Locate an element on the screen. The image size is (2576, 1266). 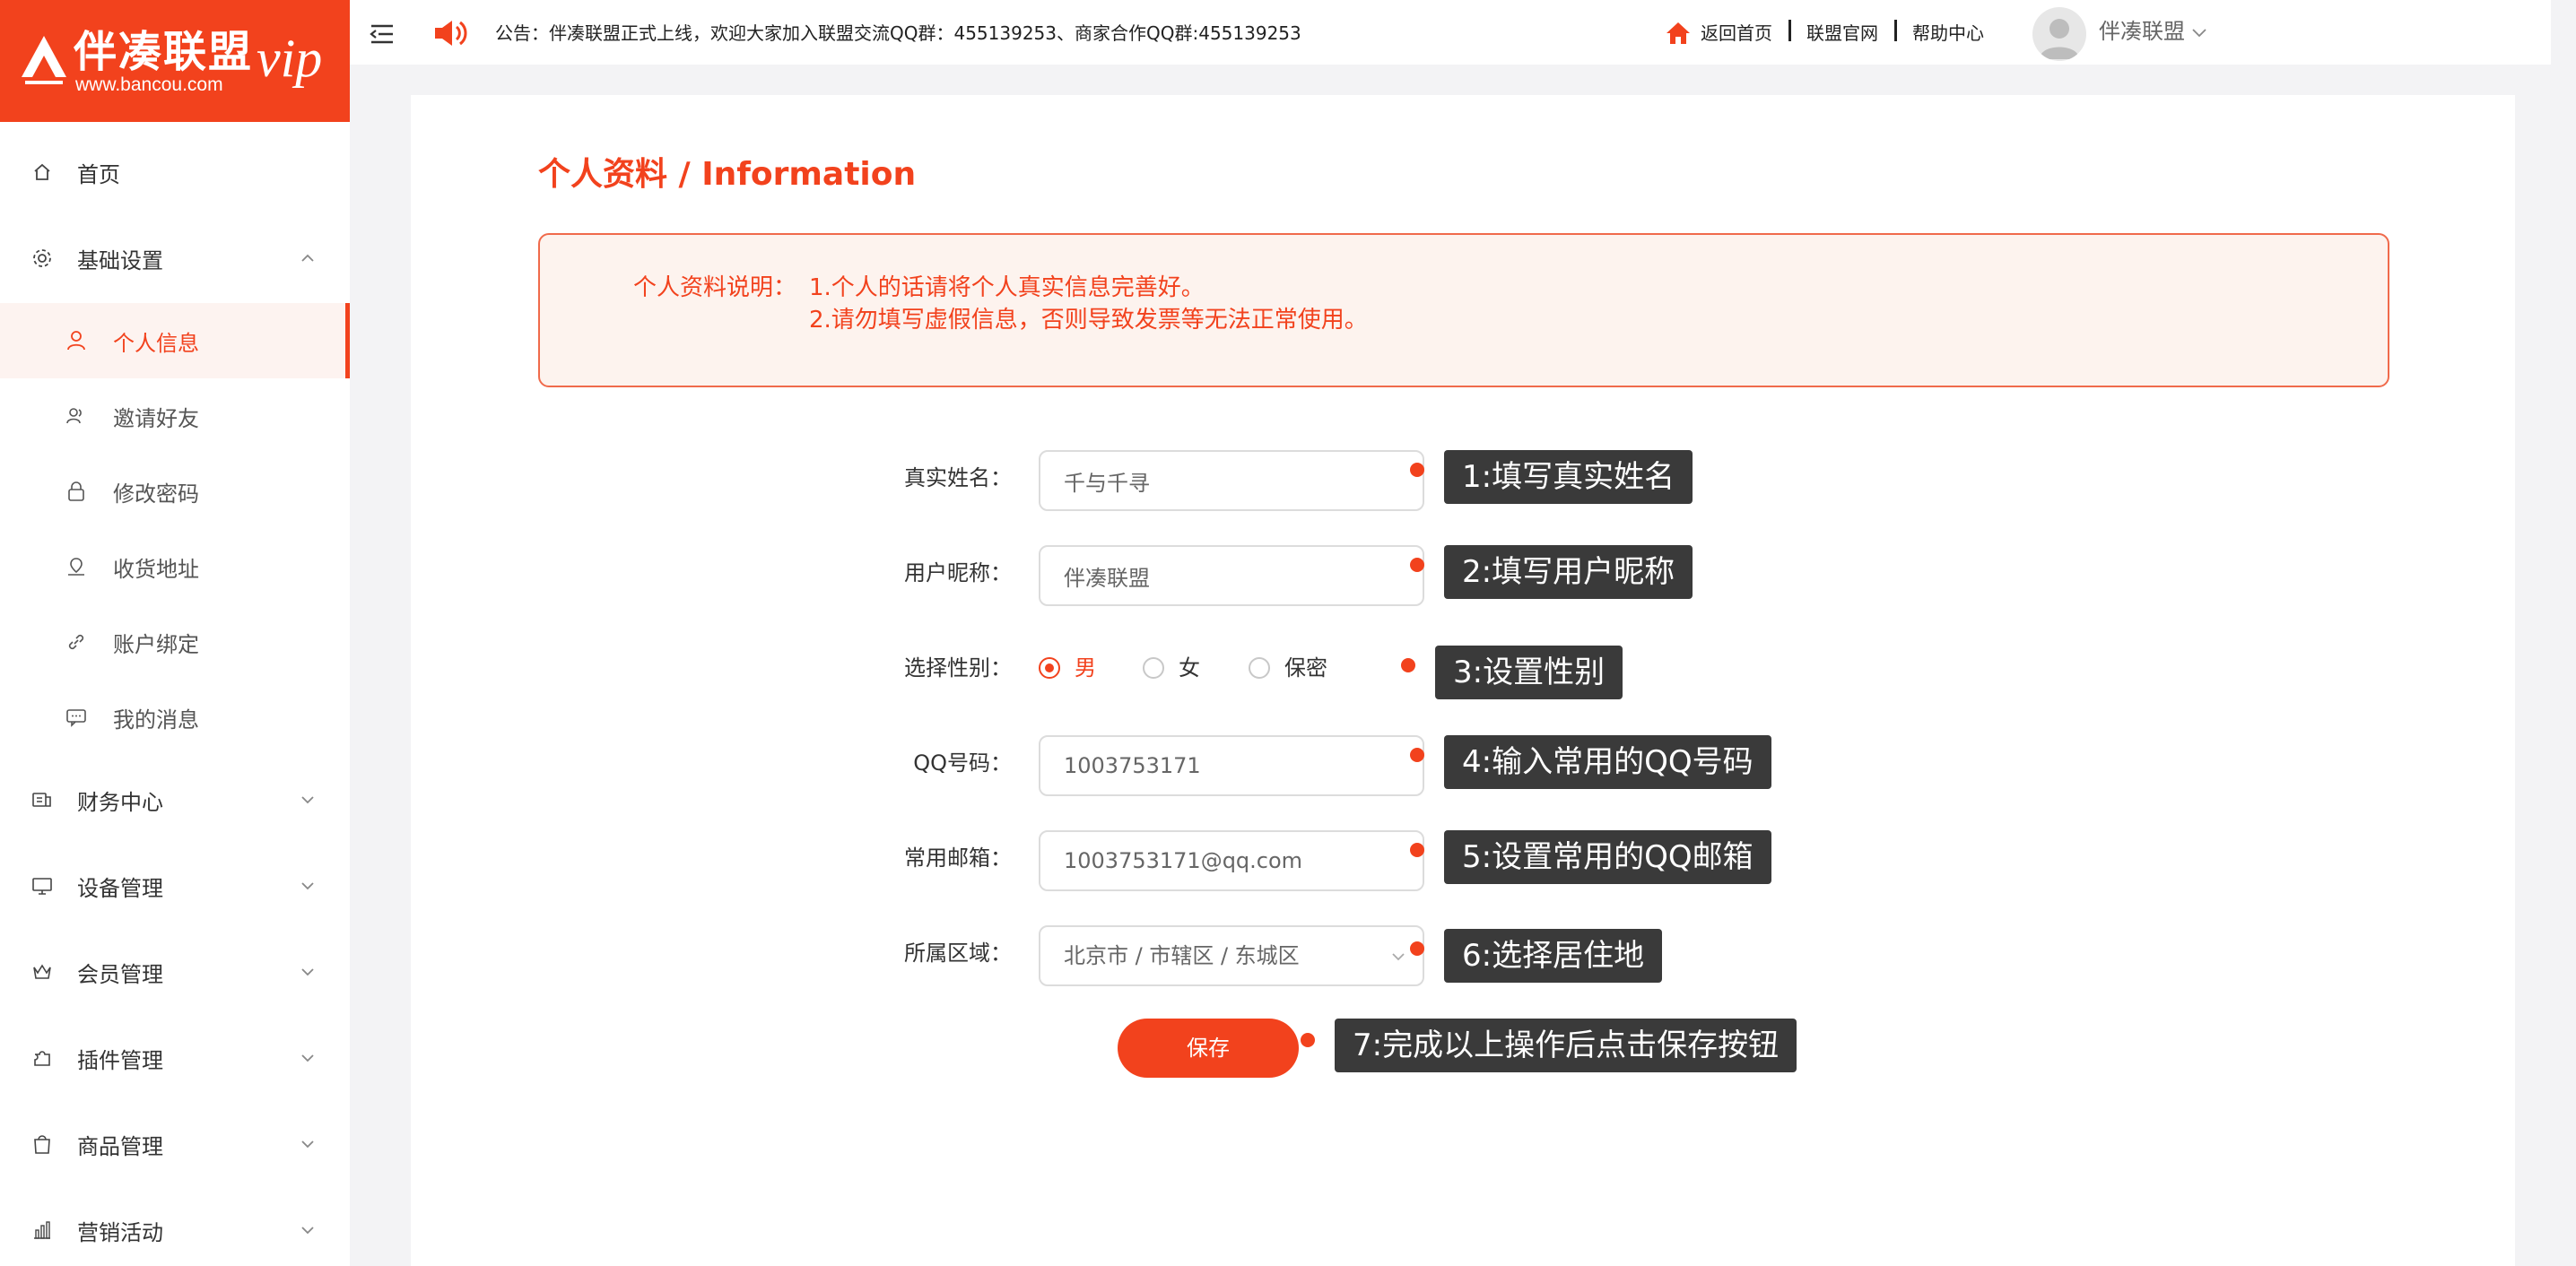
sidebar-item-invite-friends: 邀请好友 is located at coordinates (175, 416).